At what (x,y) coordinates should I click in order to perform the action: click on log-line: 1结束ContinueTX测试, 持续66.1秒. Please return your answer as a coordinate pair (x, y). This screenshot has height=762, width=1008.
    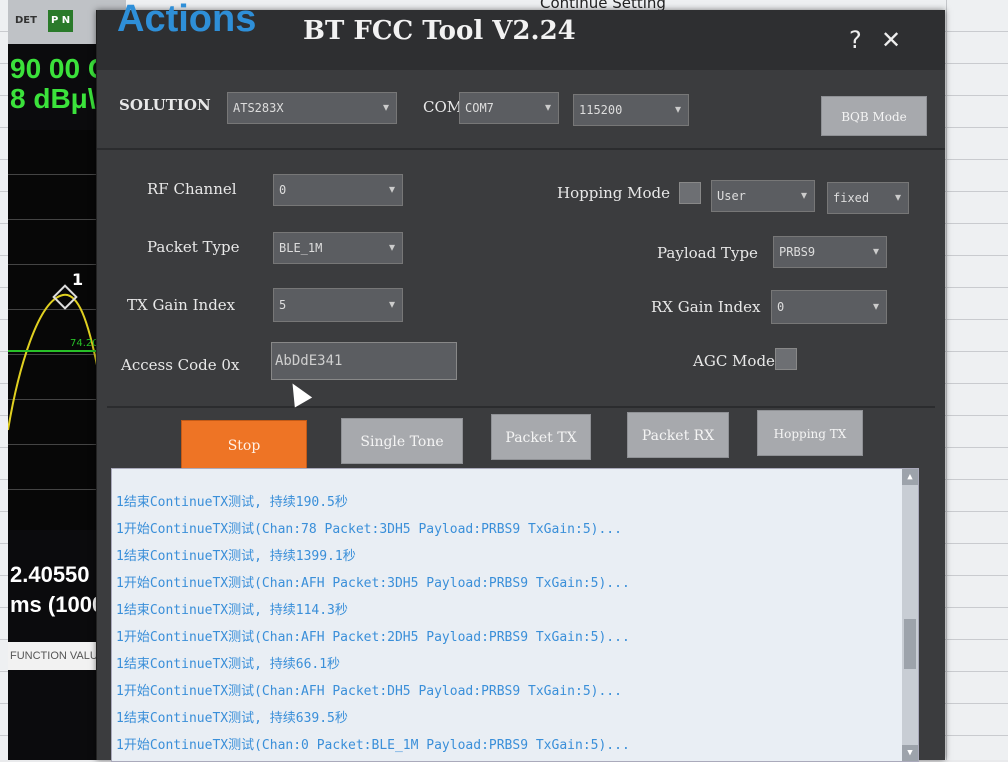
    Looking at the image, I should click on (228, 664).